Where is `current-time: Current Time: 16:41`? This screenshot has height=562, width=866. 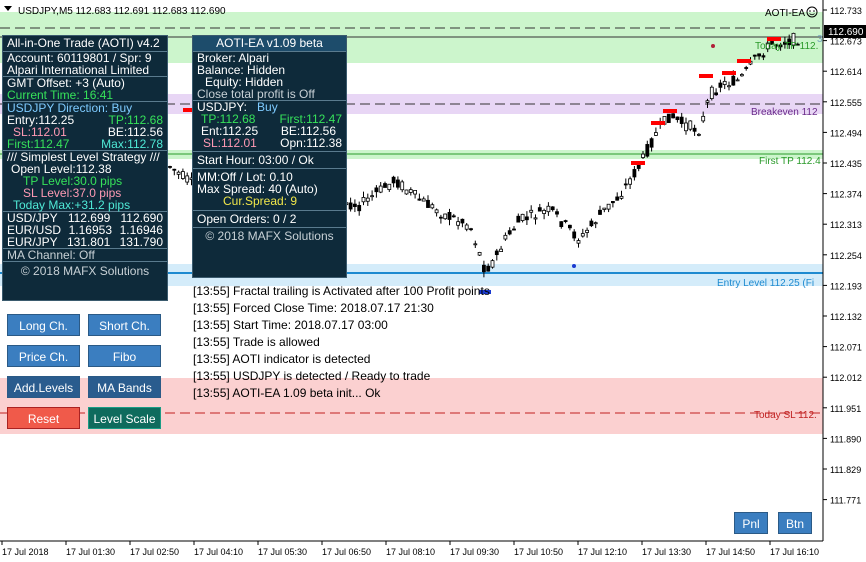
current-time: Current Time: 16:41 is located at coordinates (60, 95).